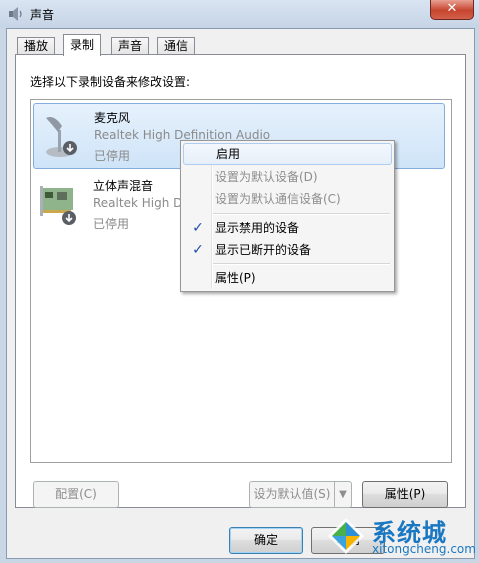 The width and height of the screenshot is (479, 563). I want to click on instruction-text: 选择以下录制设备来修改设置:, so click(110, 82).